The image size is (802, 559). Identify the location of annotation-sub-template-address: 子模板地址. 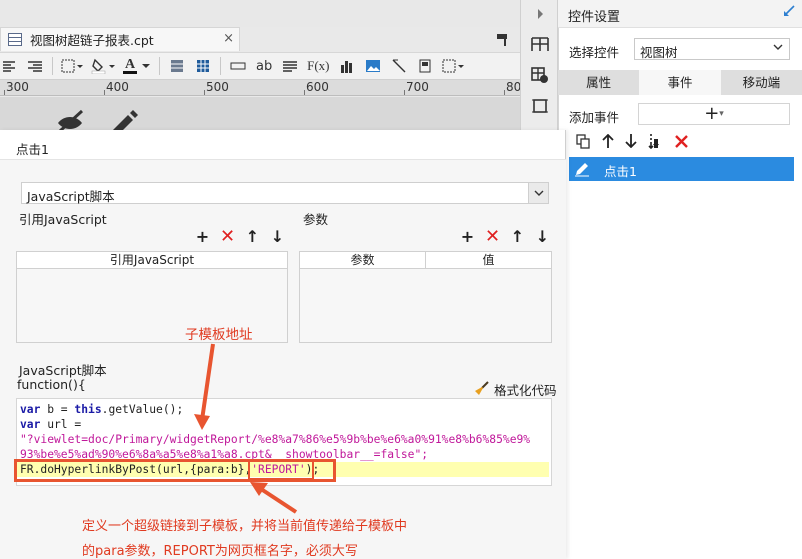
(219, 335).